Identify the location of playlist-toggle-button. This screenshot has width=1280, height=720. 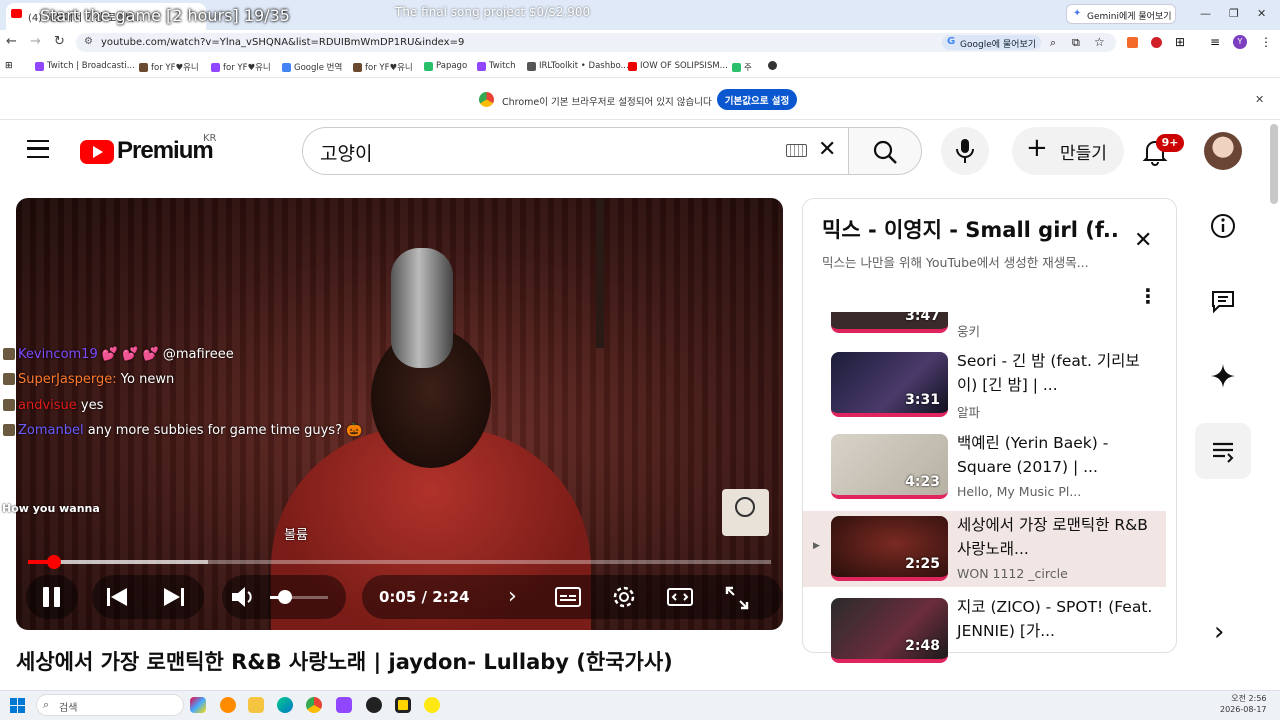
(1223, 451).